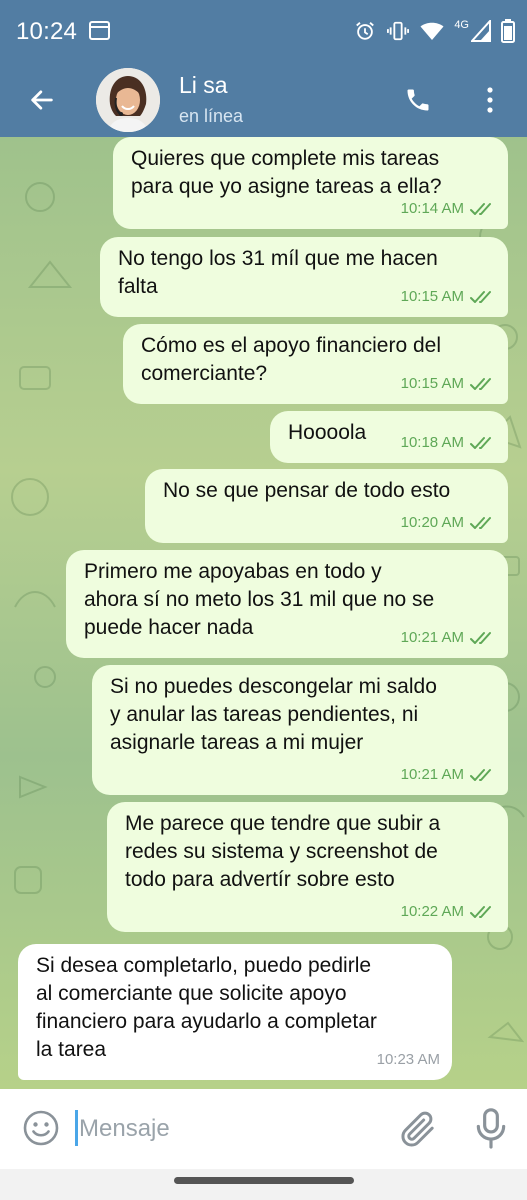 The width and height of the screenshot is (527, 1200). I want to click on avatar-image, so click(128, 100).